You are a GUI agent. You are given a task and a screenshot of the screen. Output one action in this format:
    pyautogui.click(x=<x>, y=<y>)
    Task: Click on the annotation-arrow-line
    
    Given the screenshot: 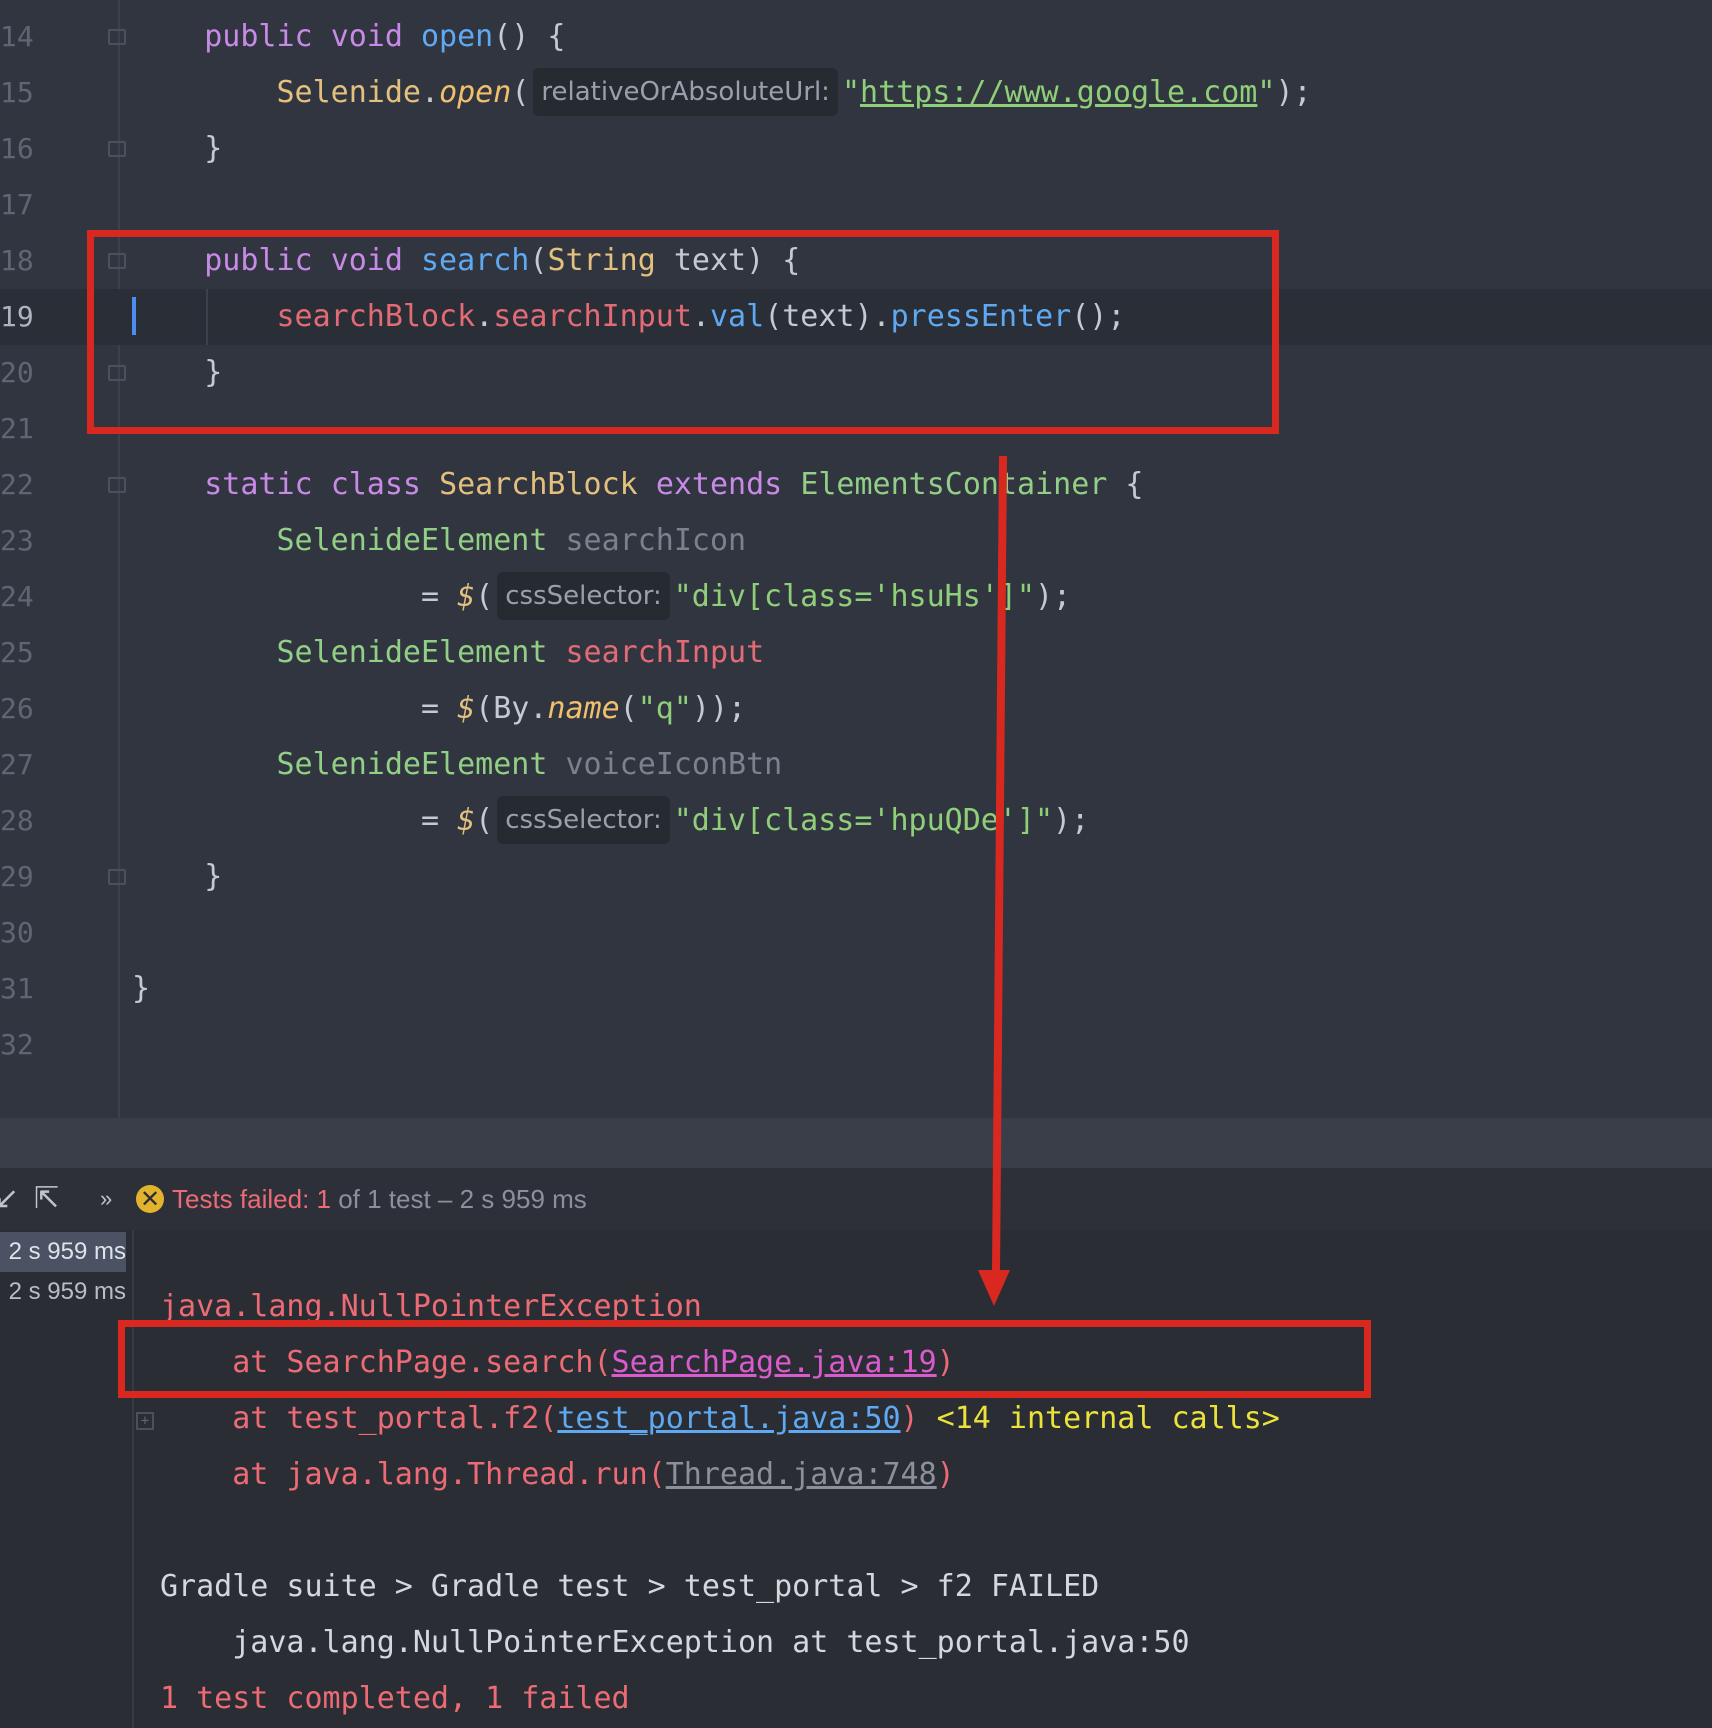 What is the action you would take?
    pyautogui.click(x=999, y=864)
    